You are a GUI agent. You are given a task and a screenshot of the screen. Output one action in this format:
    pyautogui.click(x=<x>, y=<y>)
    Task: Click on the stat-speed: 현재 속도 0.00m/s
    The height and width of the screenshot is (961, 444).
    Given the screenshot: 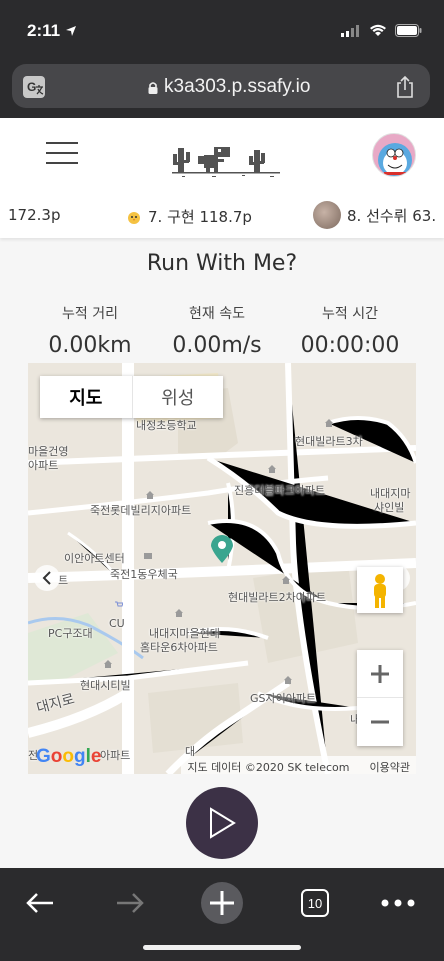 What is the action you would take?
    pyautogui.click(x=217, y=330)
    